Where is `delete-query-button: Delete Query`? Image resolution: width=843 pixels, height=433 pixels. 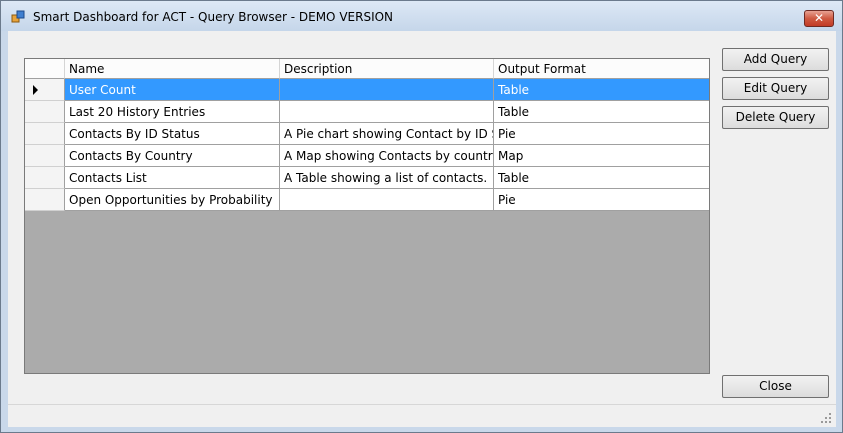
delete-query-button: Delete Query is located at coordinates (775, 117).